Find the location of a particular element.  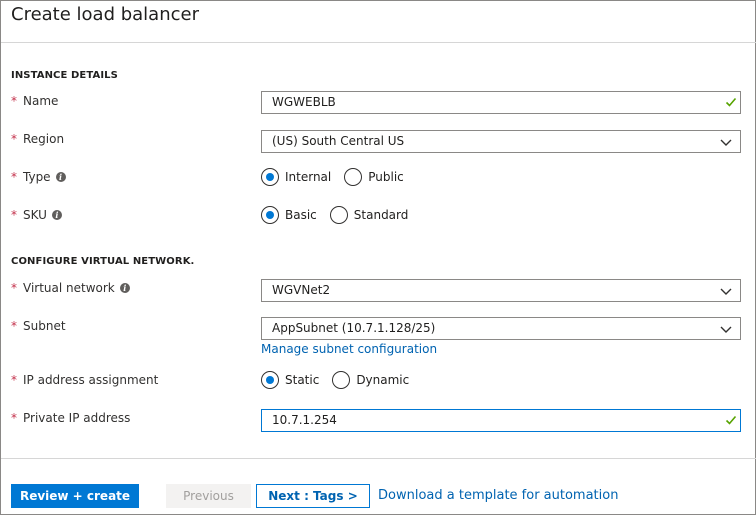

name-input-value: WGWEBLB is located at coordinates (304, 102).